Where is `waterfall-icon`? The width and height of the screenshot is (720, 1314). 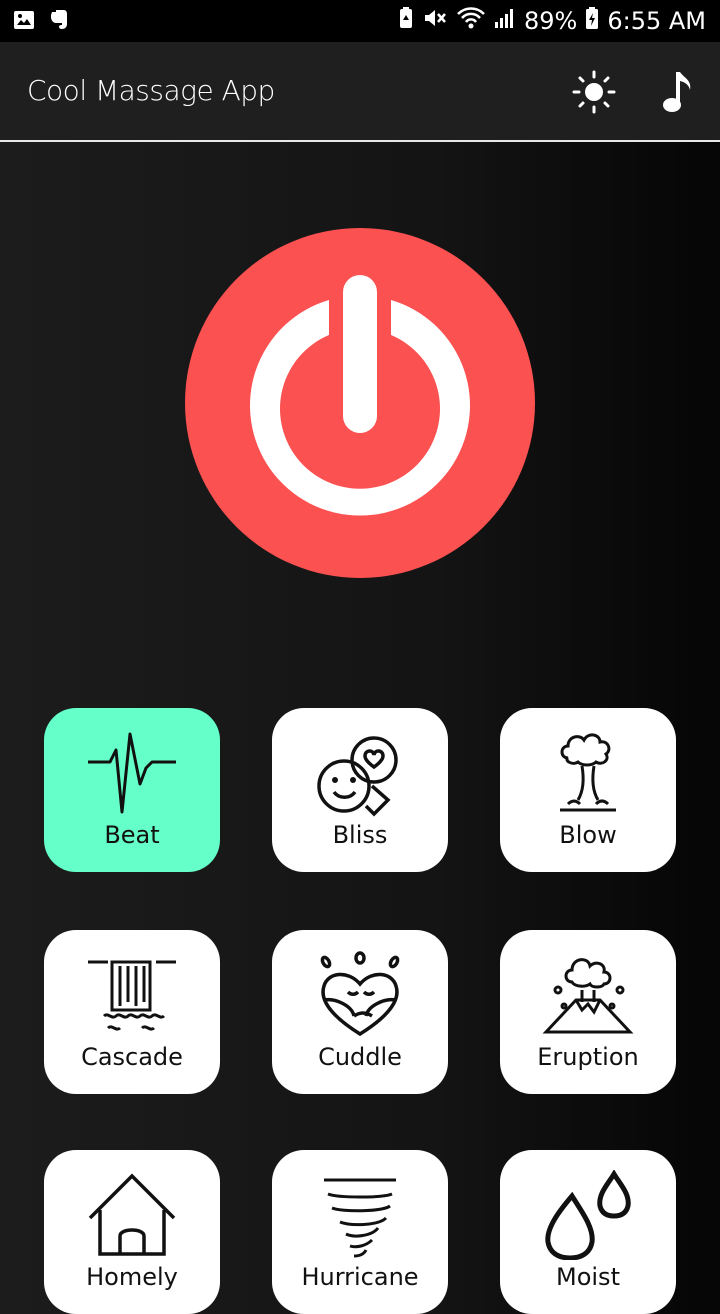
waterfall-icon is located at coordinates (132, 995).